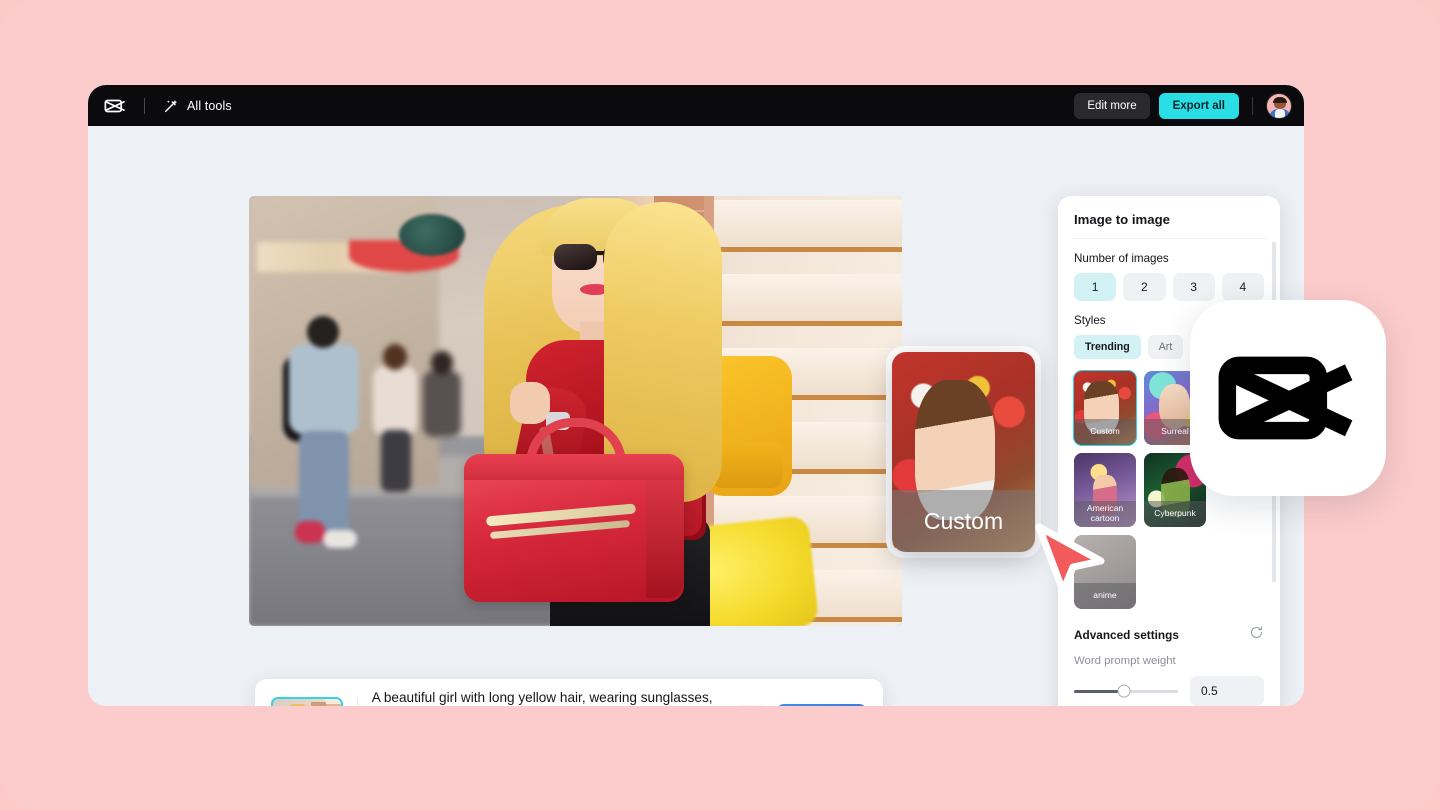 This screenshot has height=810, width=1440. I want to click on capcut-logo-overlay, so click(1288, 398).